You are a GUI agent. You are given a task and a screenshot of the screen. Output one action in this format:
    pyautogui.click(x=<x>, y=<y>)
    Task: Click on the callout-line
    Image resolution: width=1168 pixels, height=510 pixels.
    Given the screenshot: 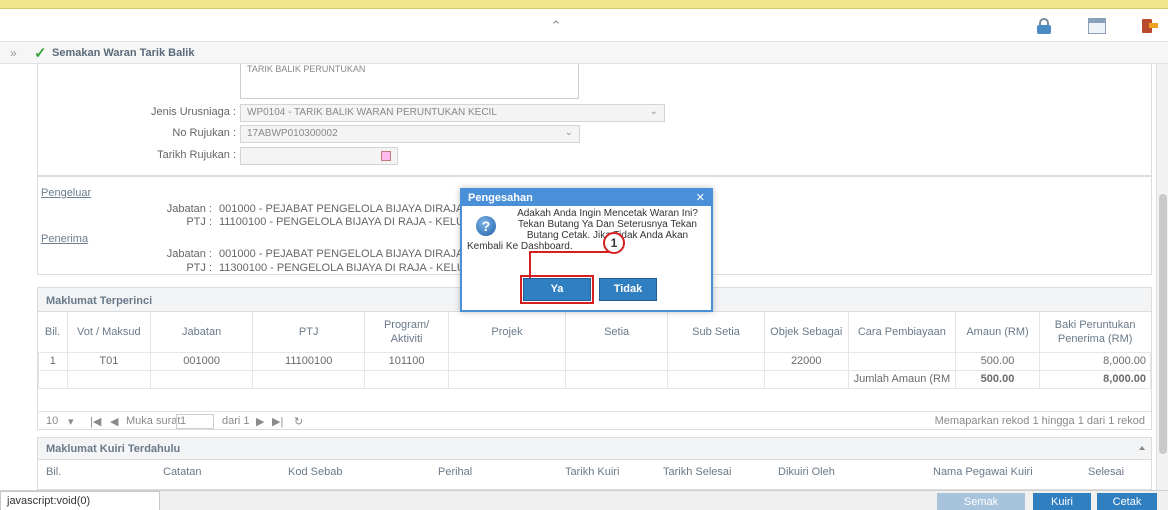 What is the action you would take?
    pyautogui.click(x=530, y=264)
    